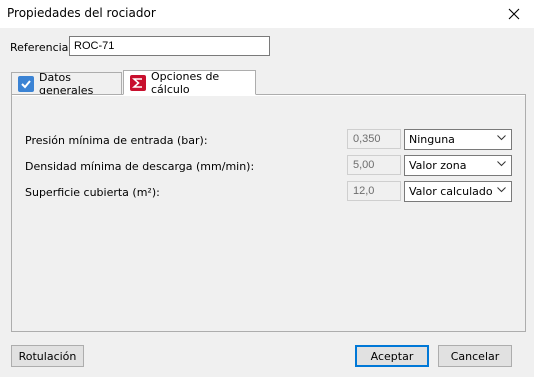  Describe the element at coordinates (26, 84) in the screenshot. I see `checkbox-icon` at that location.